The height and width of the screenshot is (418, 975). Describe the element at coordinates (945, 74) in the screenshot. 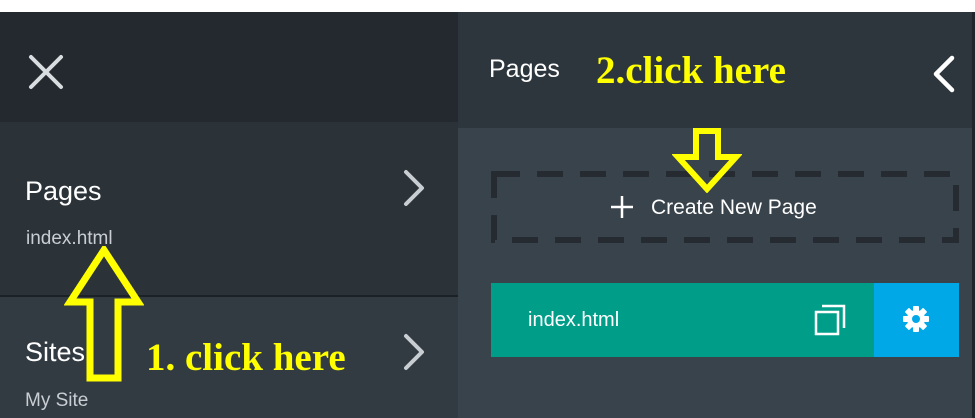

I see `chevron-left-icon` at that location.